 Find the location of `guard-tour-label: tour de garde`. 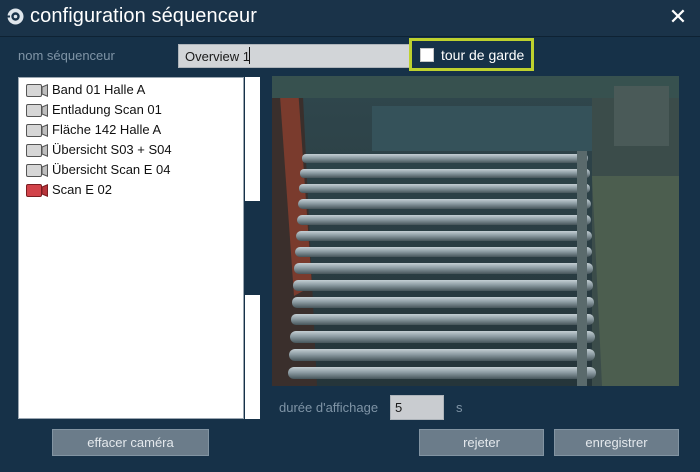

guard-tour-label: tour de garde is located at coordinates (482, 55).